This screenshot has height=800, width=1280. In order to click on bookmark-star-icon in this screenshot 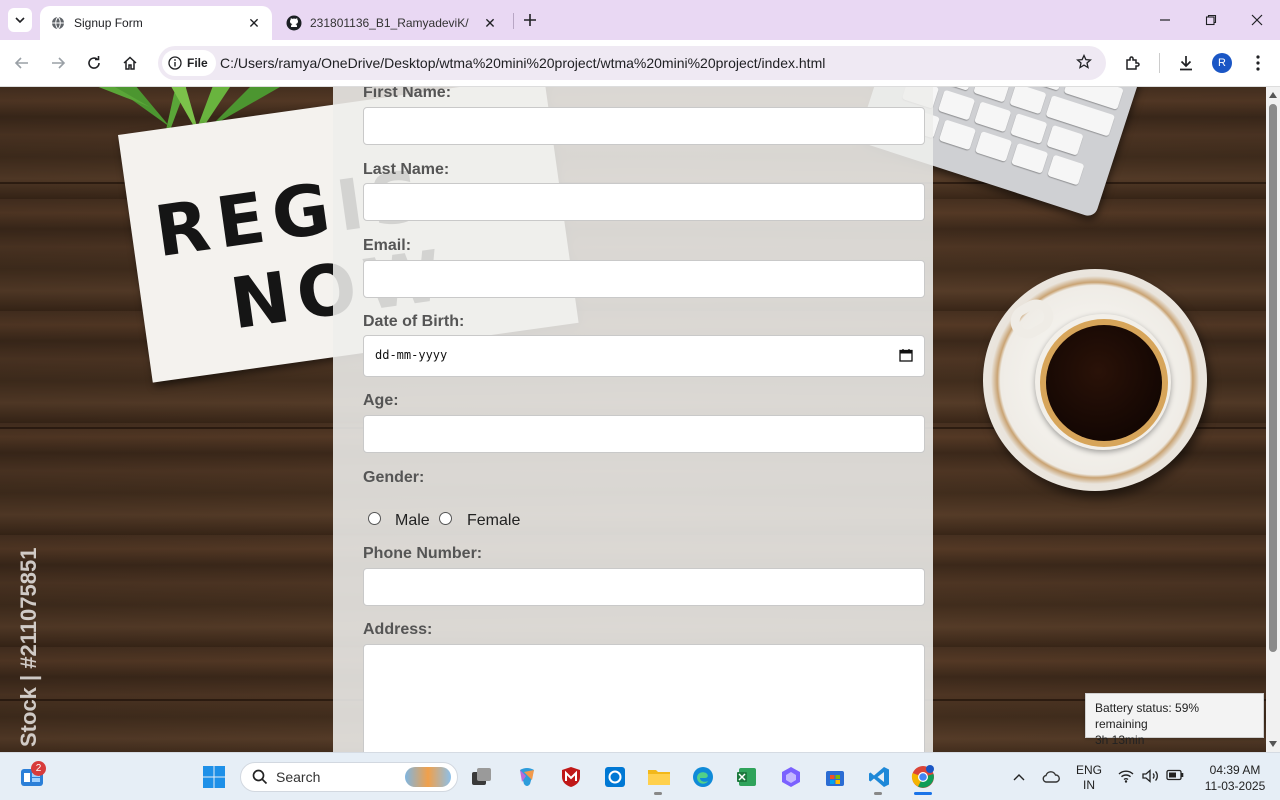, I will do `click(1084, 62)`.